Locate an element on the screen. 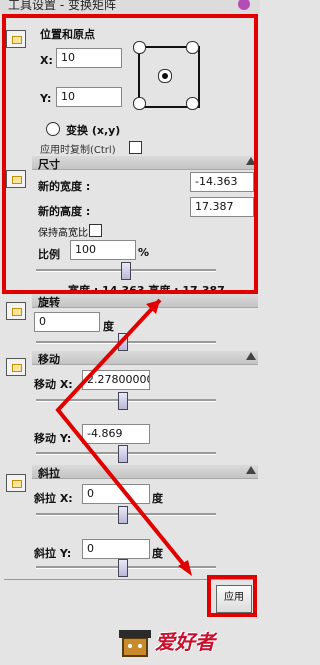 The height and width of the screenshot is (665, 320). logo-text: 爱好者 is located at coordinates (185, 642).